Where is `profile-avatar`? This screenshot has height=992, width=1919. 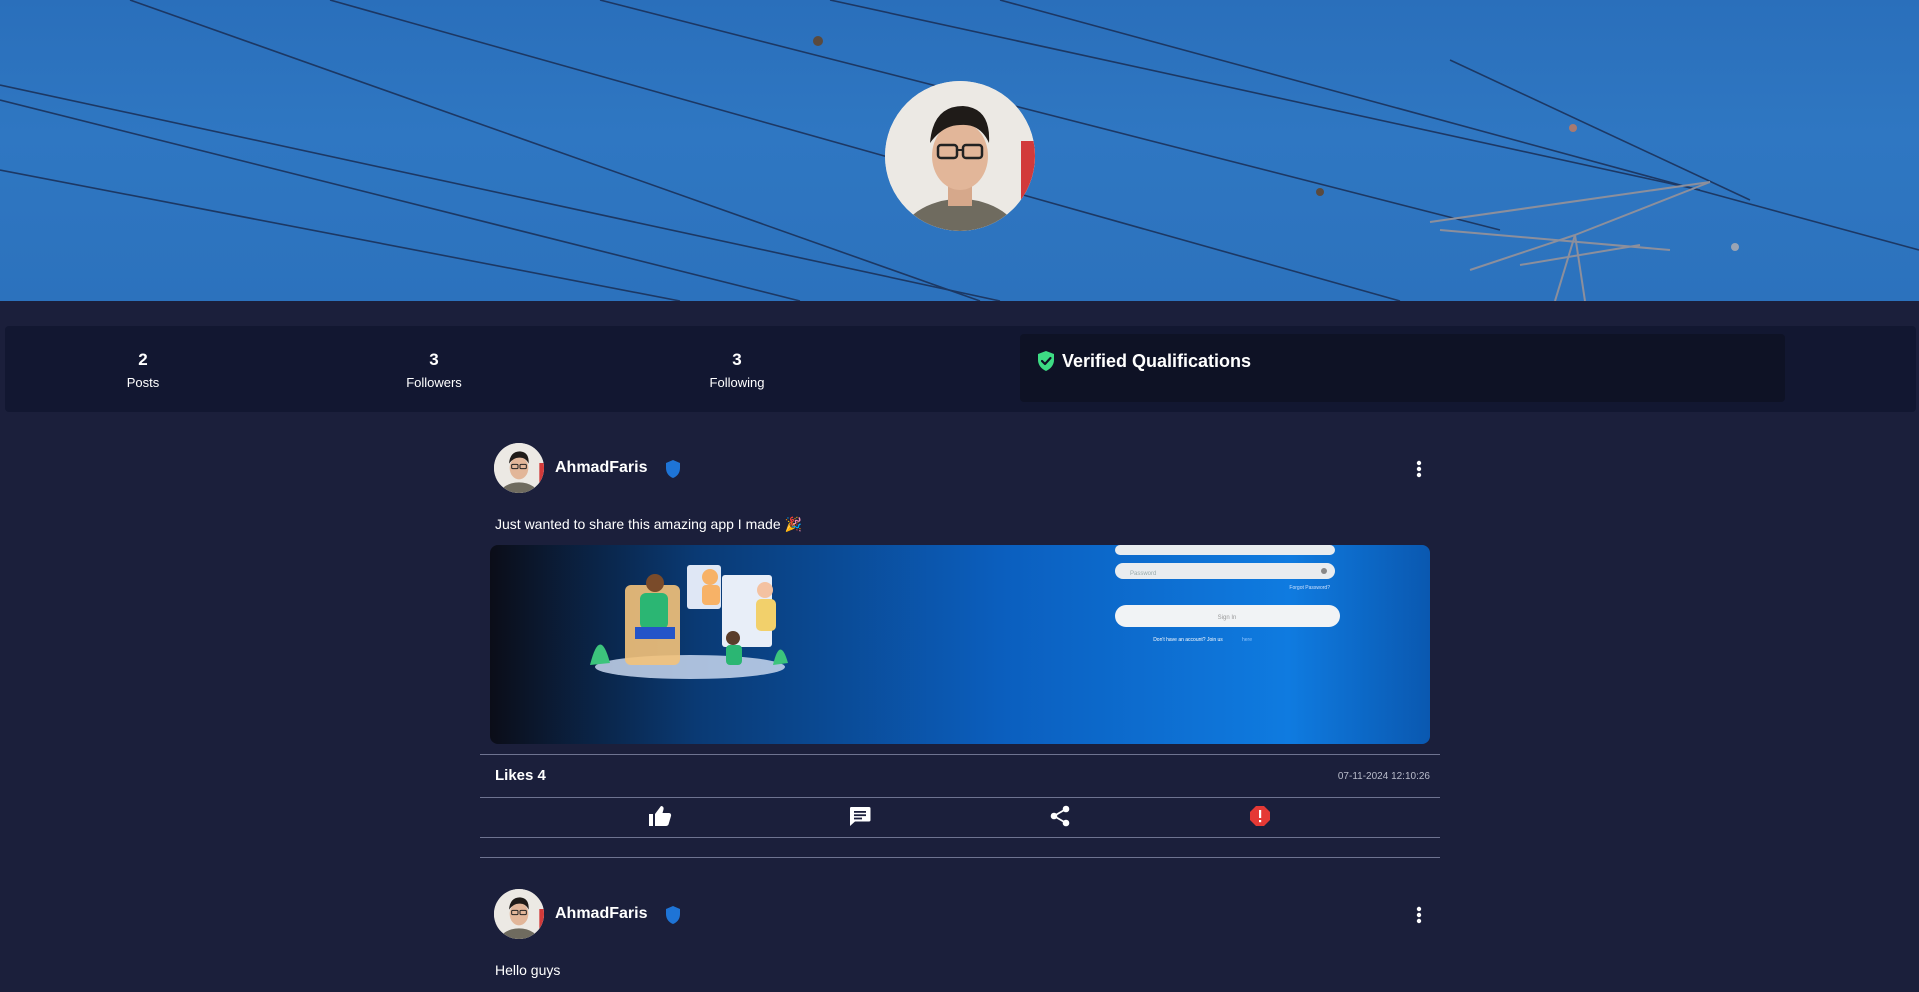
profile-avatar is located at coordinates (960, 156).